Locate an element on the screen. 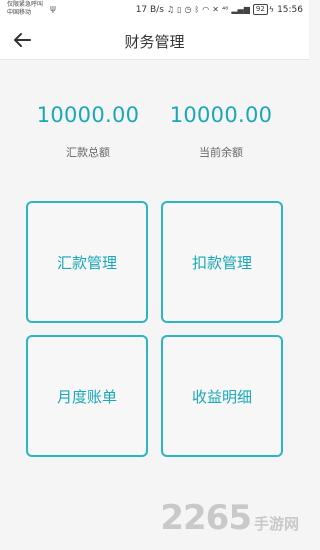  mute-icon: ✕ is located at coordinates (215, 9).